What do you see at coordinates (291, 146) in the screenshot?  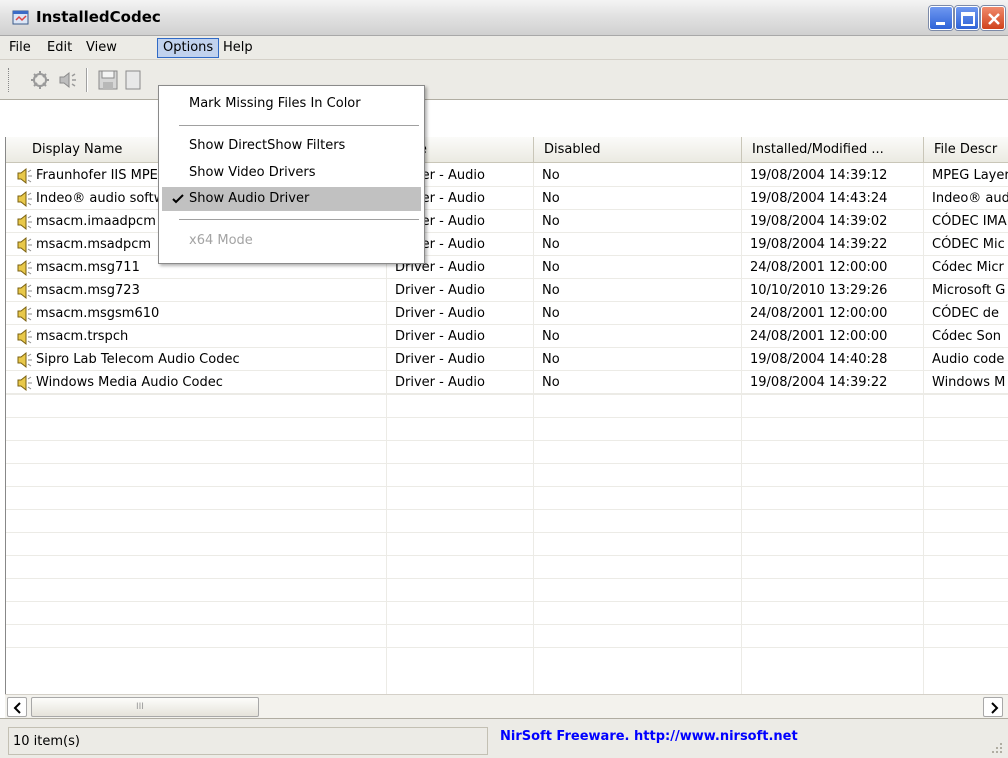 I see `menu-item-show-directshow-filters: Show DirectShow Filters` at bounding box center [291, 146].